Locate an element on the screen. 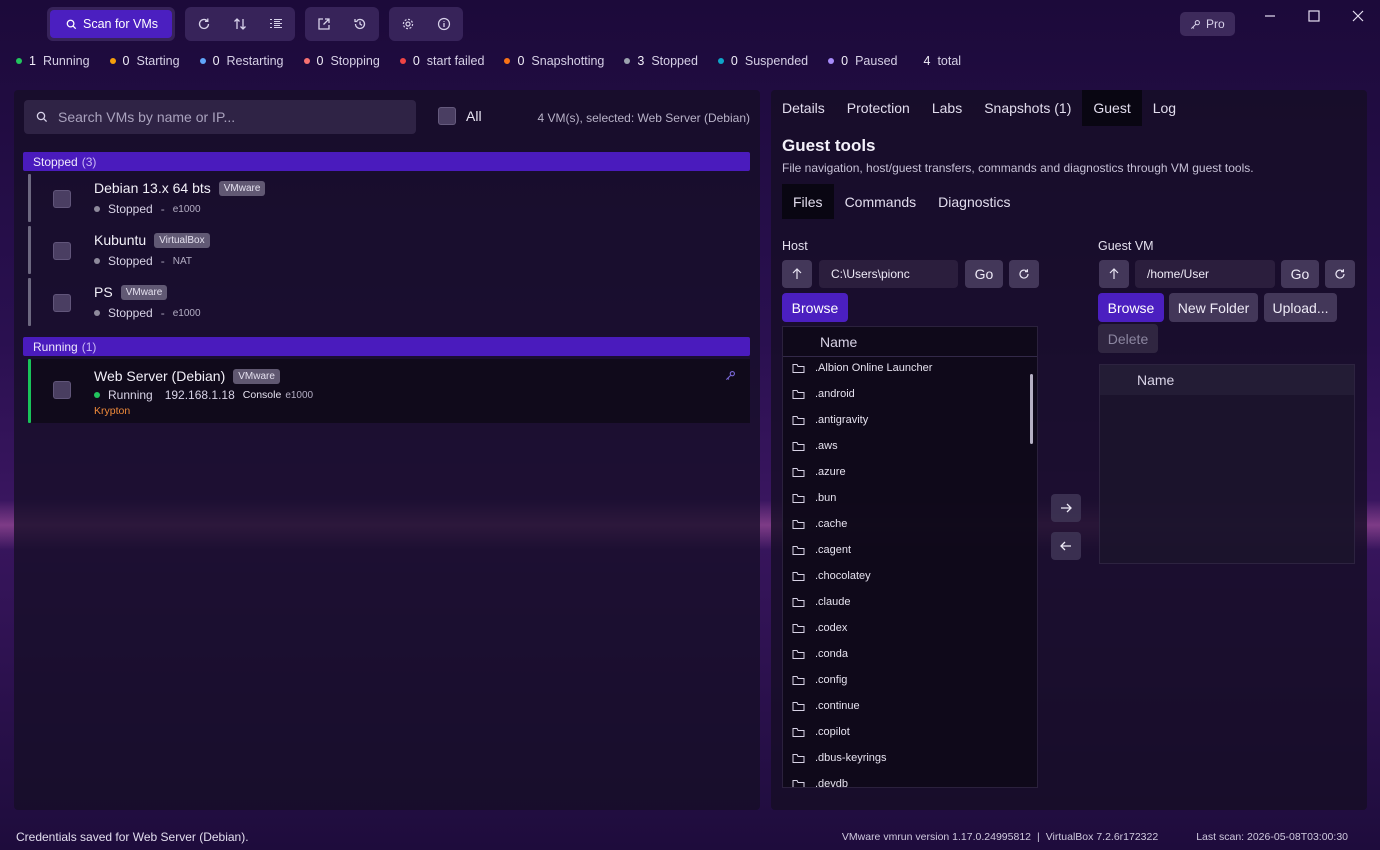 This screenshot has width=1380, height=850. close-button is located at coordinates (1358, 16).